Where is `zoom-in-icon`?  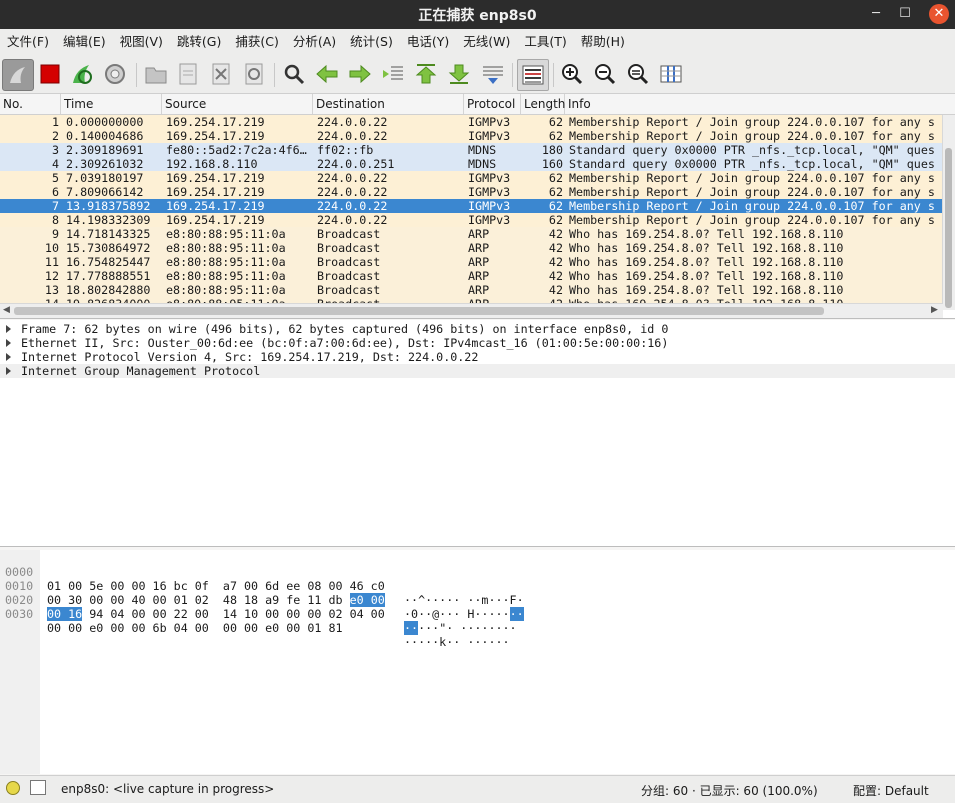
zoom-in-icon is located at coordinates (572, 74).